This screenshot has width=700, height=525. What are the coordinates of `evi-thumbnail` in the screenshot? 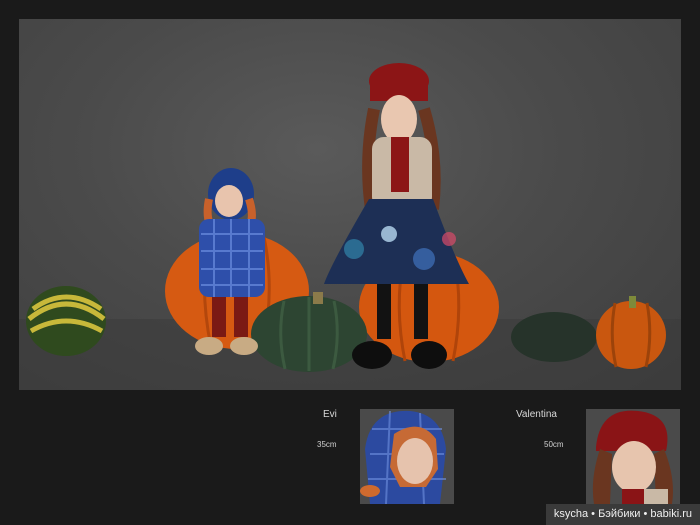 It's located at (407, 456).